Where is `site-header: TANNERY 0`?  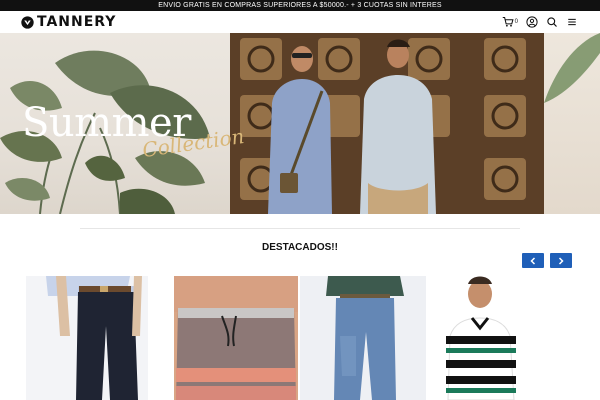
site-header: TANNERY 0 is located at coordinates (300, 22).